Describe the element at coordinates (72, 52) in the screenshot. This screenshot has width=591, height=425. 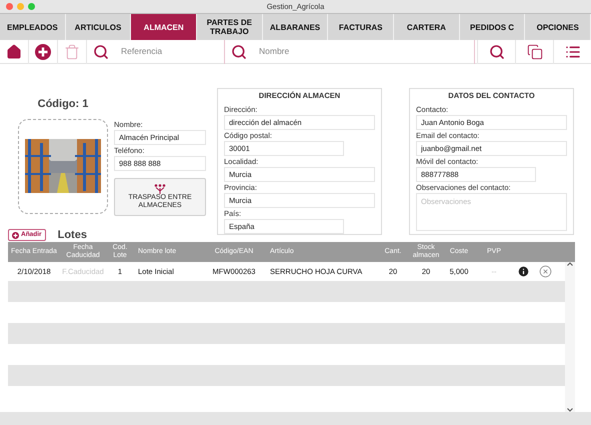
I see `trash-icon` at that location.